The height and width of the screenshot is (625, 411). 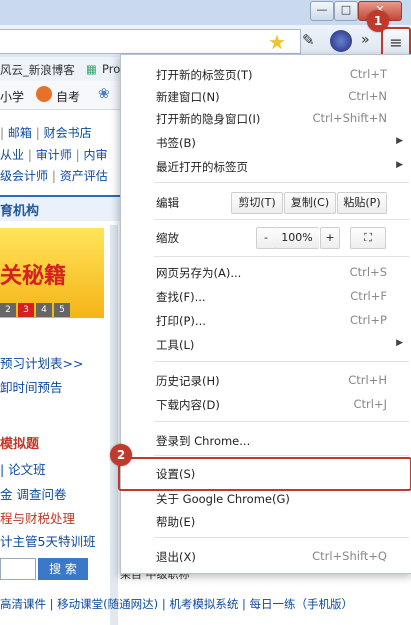 I want to click on menu-item-find: 查找(F)... Ctrl+F, so click(x=266, y=296).